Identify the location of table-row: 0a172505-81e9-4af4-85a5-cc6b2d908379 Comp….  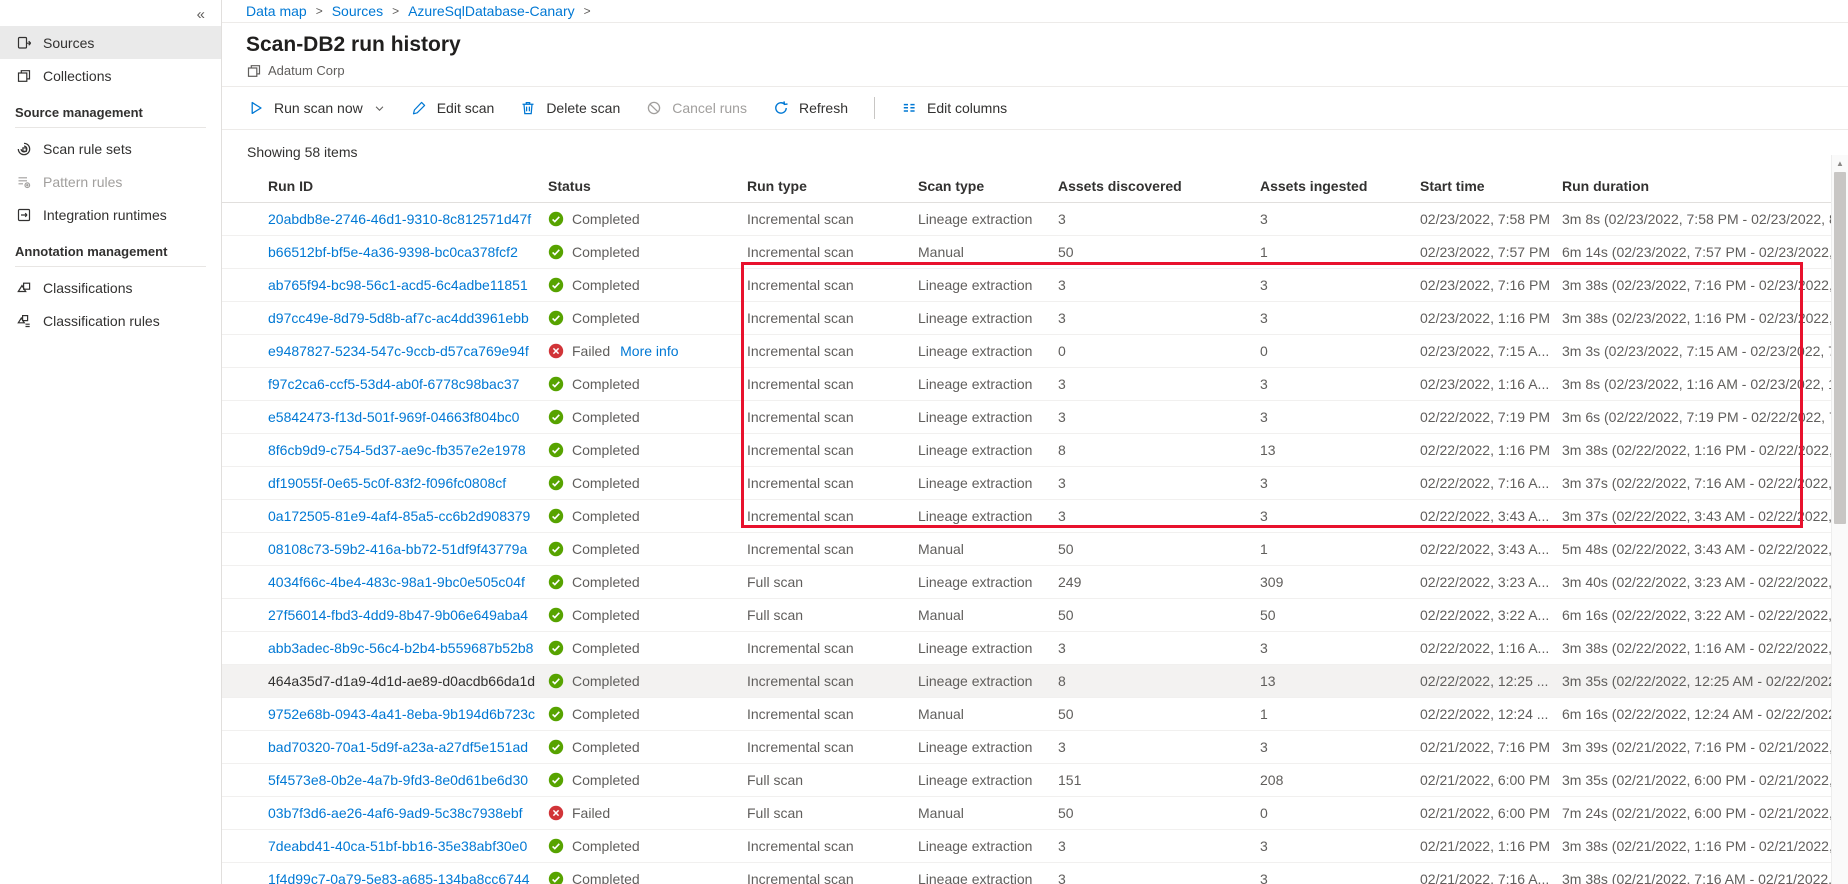
(1035, 516).